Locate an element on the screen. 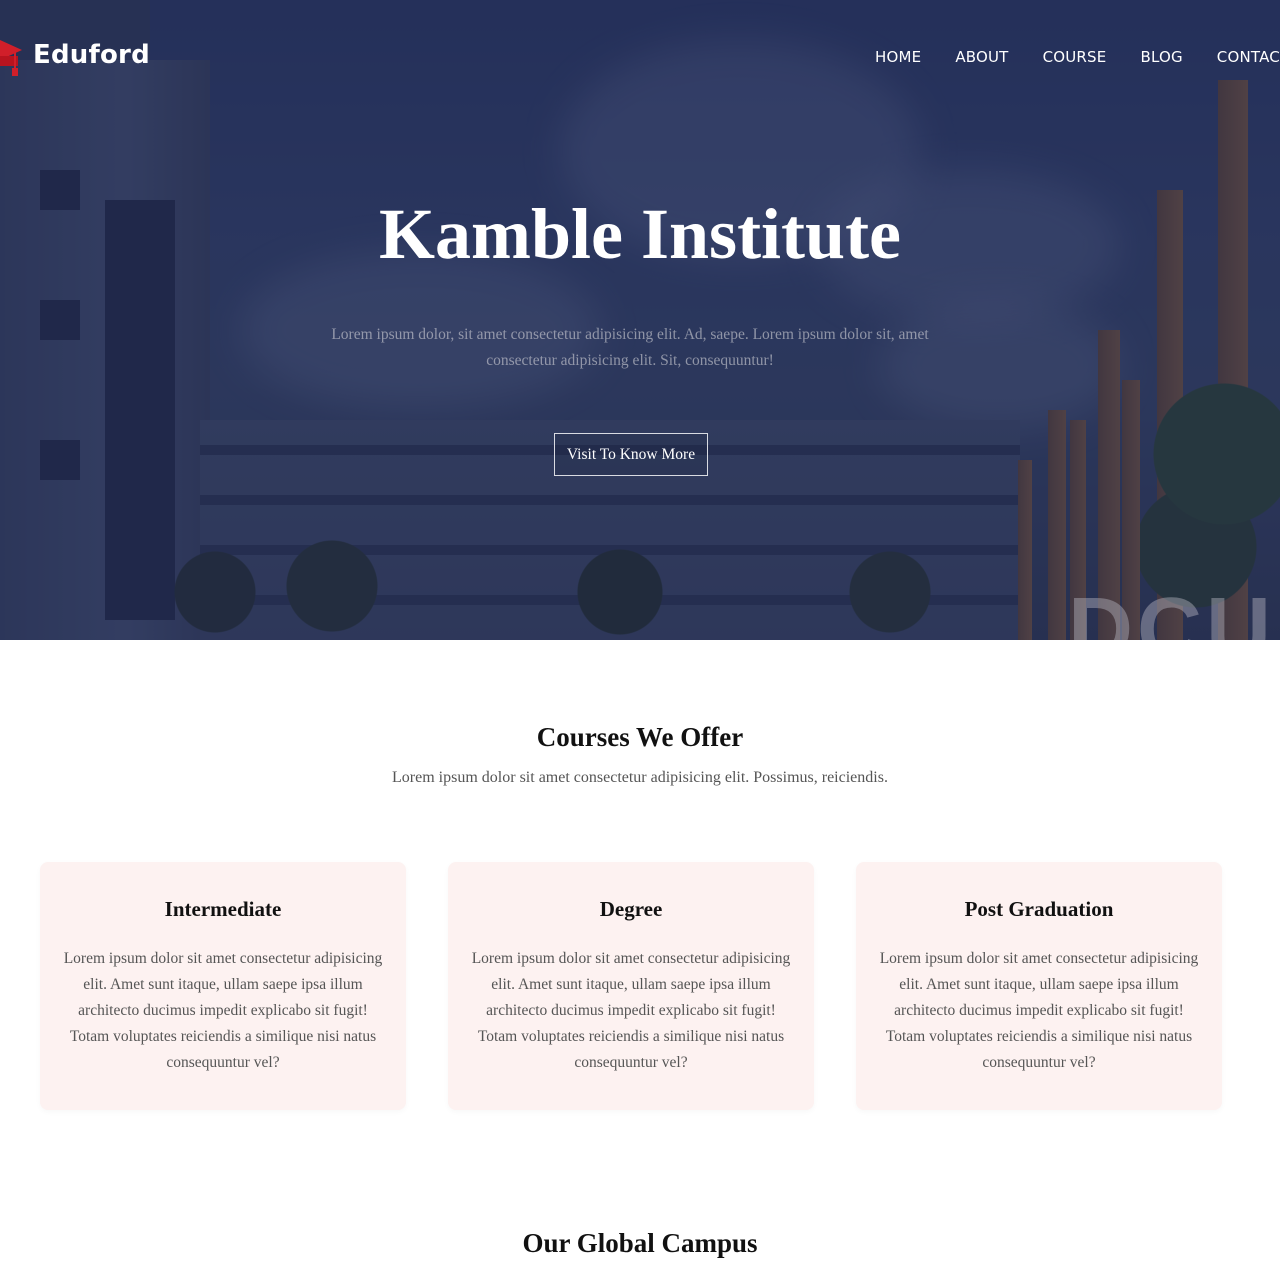 This screenshot has width=1280, height=1280. nav-about: ABOUT is located at coordinates (981, 57).